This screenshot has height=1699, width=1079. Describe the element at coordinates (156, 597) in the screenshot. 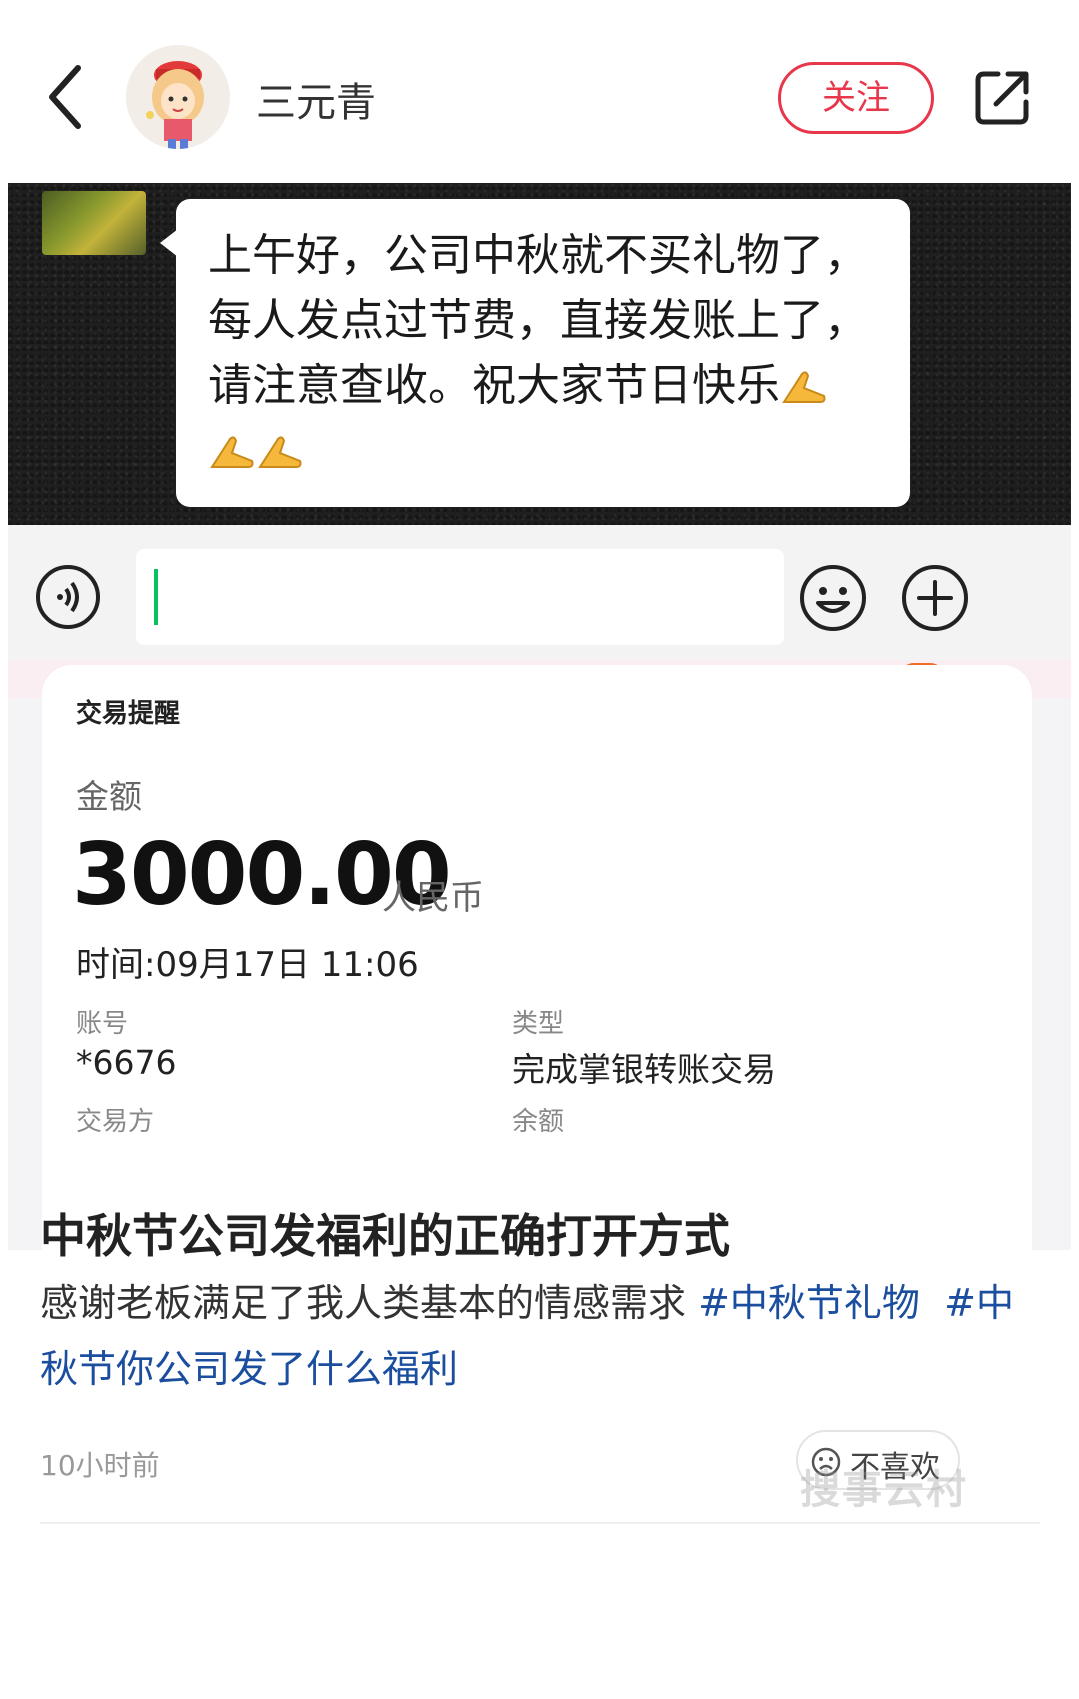

I see `text-caret` at that location.